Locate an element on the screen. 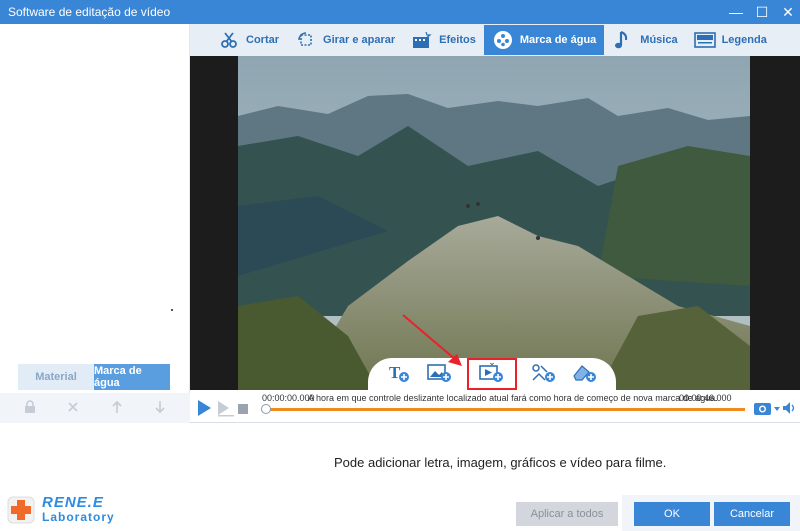  tab-label: Música is located at coordinates (659, 40).